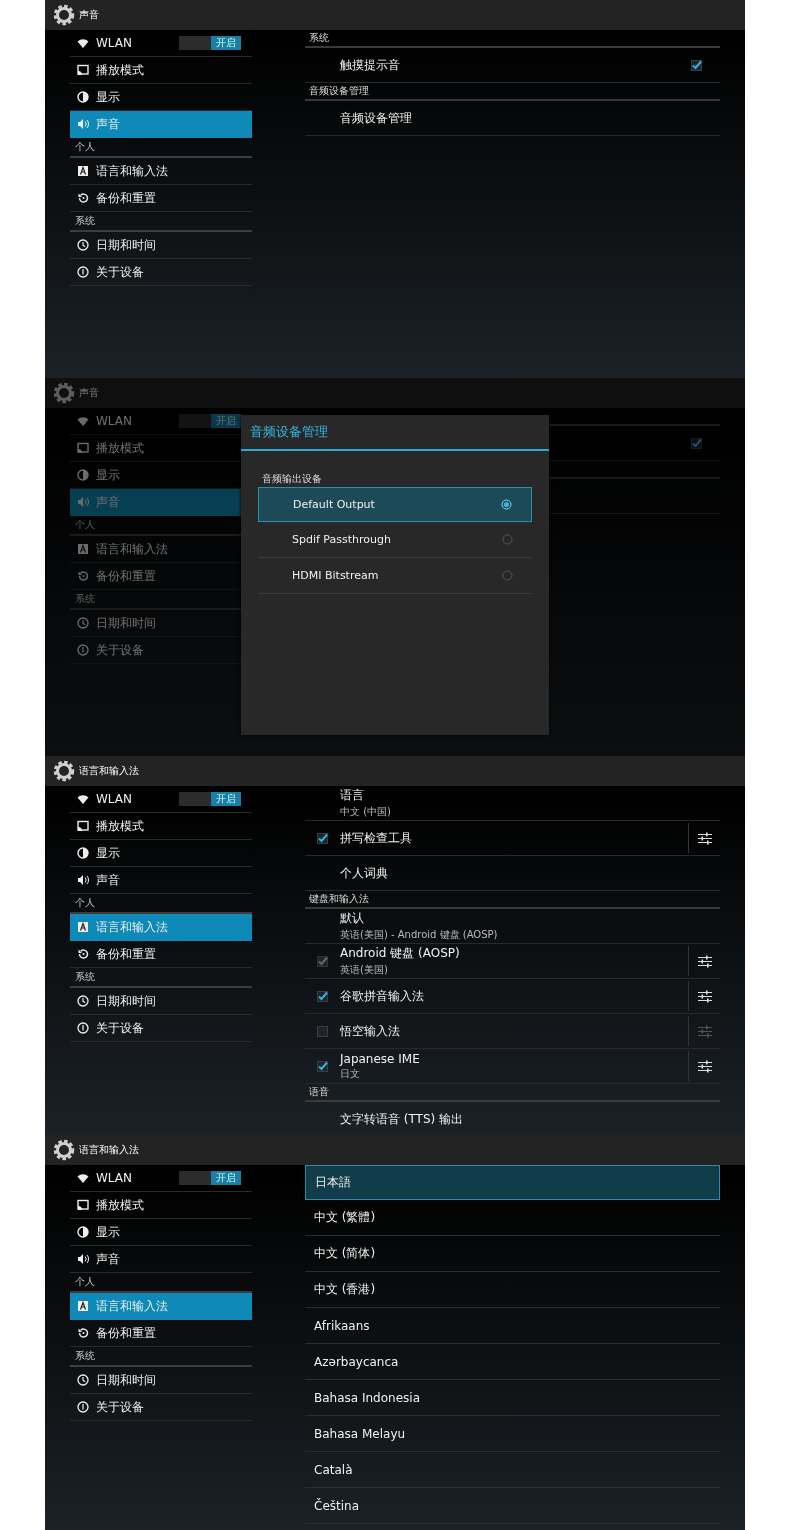 Image resolution: width=790 pixels, height=1530 pixels. Describe the element at coordinates (512, 1506) in the screenshot. I see `language-item: Čeština` at that location.